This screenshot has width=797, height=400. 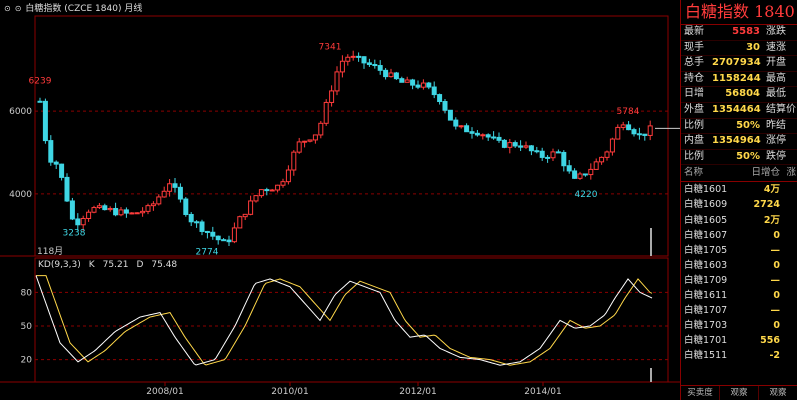 I want to click on contract-oi-change: 2万, so click(x=771, y=220).